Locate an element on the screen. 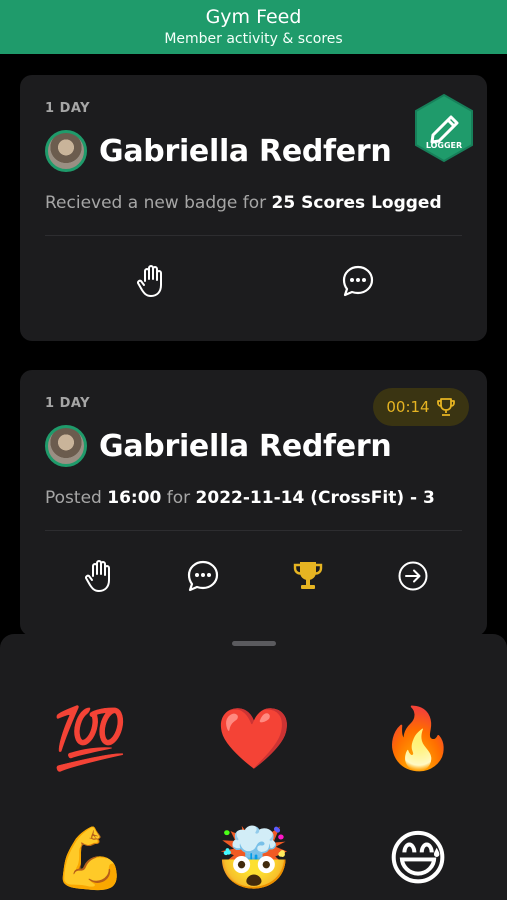 This screenshot has height=900, width=507. reaction-heart: ❤️ is located at coordinates (254, 739).